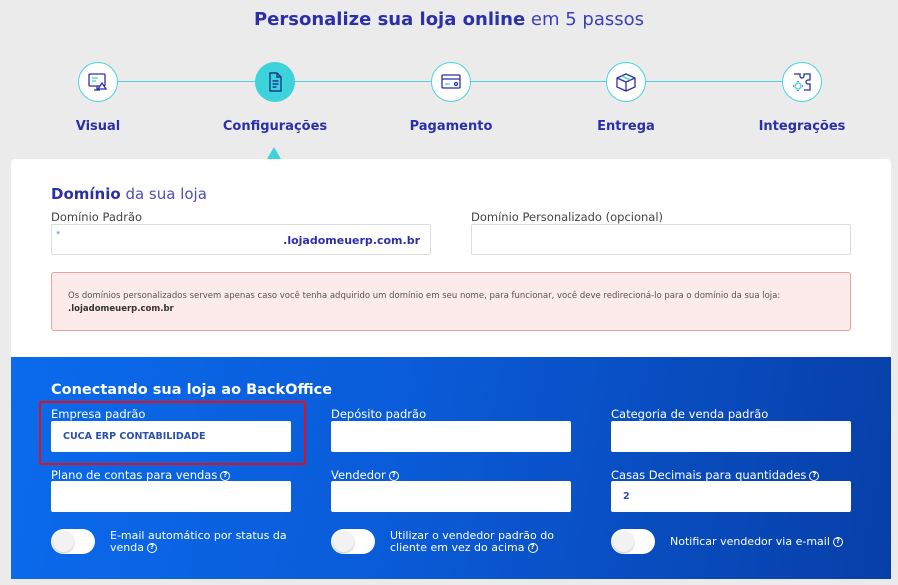 The image size is (898, 585). What do you see at coordinates (715, 475) in the screenshot?
I see `casas-decimais-label: Casas Decimais para quantidades?` at bounding box center [715, 475].